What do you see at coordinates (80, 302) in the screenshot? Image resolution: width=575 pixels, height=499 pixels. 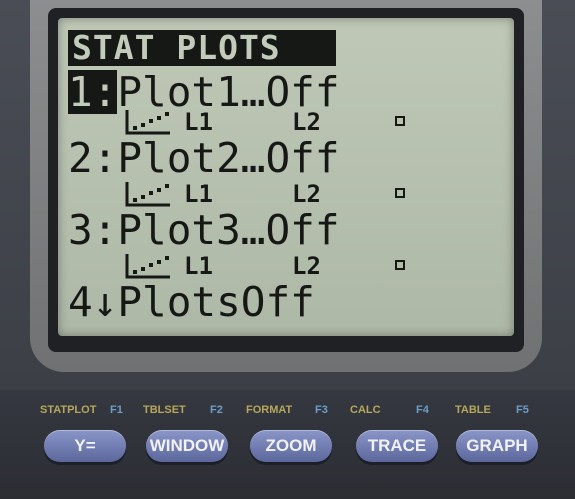 I see `menu-item-number: 4` at bounding box center [80, 302].